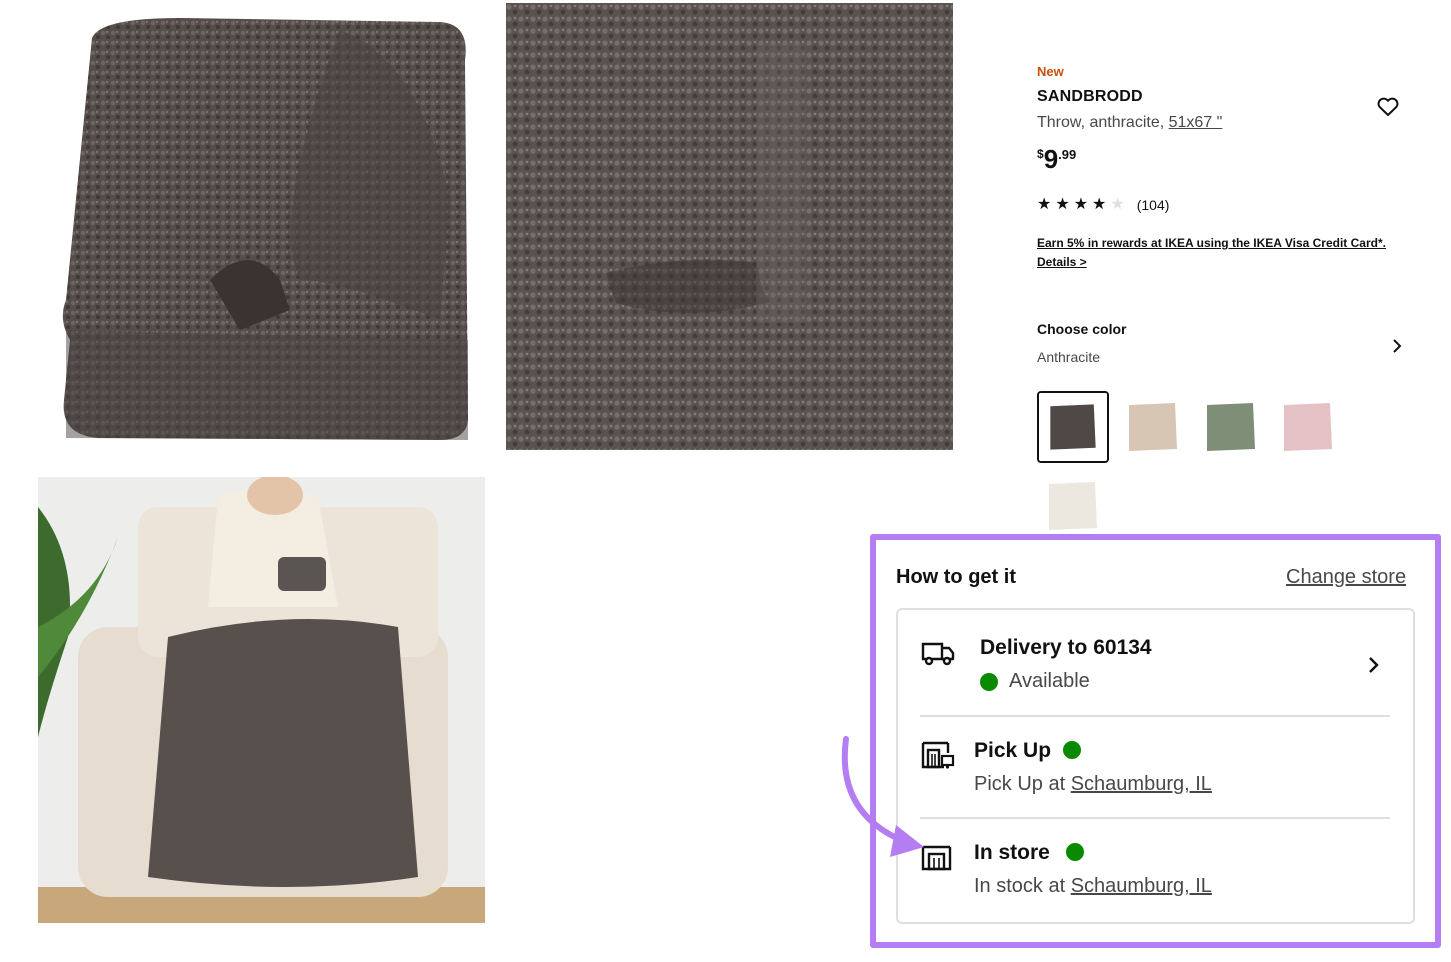 The image size is (1451, 962). What do you see at coordinates (1050, 71) in the screenshot?
I see `new-badge: New` at bounding box center [1050, 71].